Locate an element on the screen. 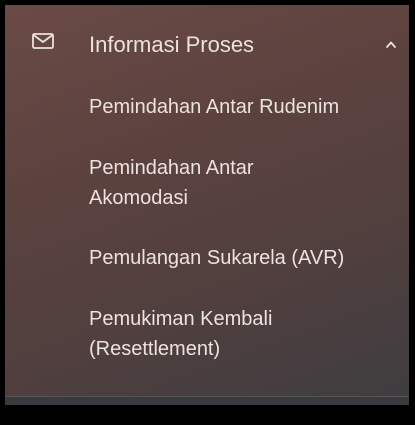  submenu-item-pemindahan-antar-rudenim: Pemindahan Antar Rudenim is located at coordinates (214, 107).